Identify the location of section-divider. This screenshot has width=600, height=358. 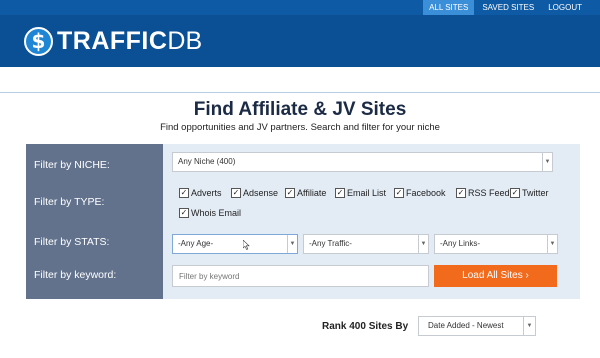
(300, 92).